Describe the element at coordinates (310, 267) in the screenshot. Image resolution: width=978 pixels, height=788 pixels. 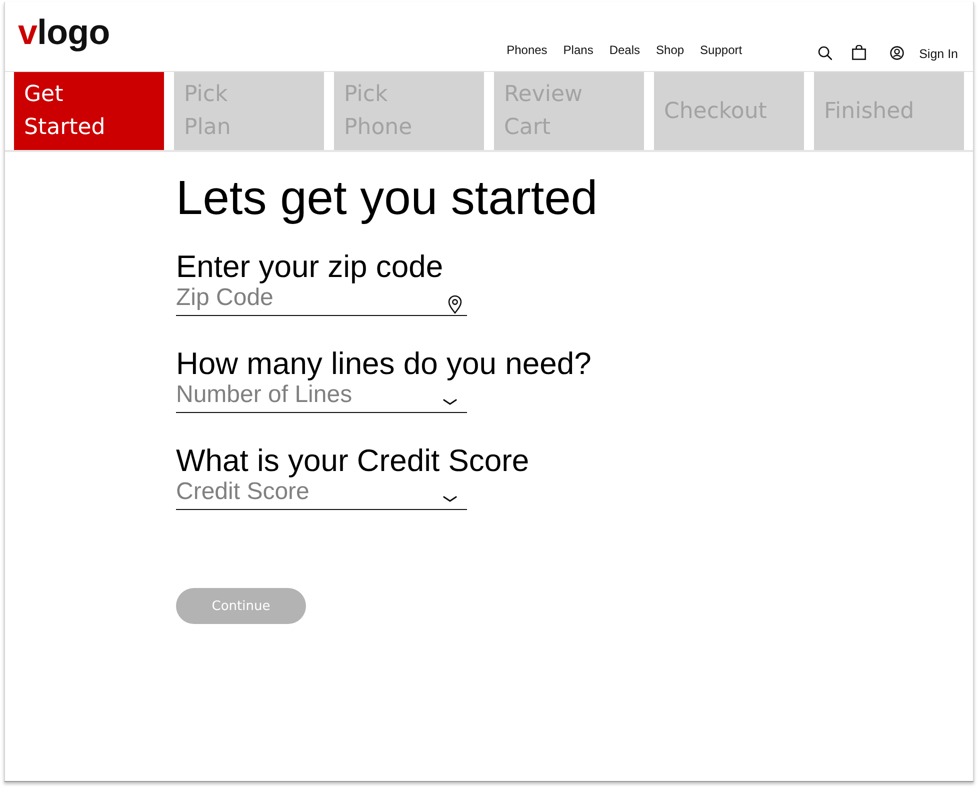
I see `field-label: Enter your zip code` at that location.